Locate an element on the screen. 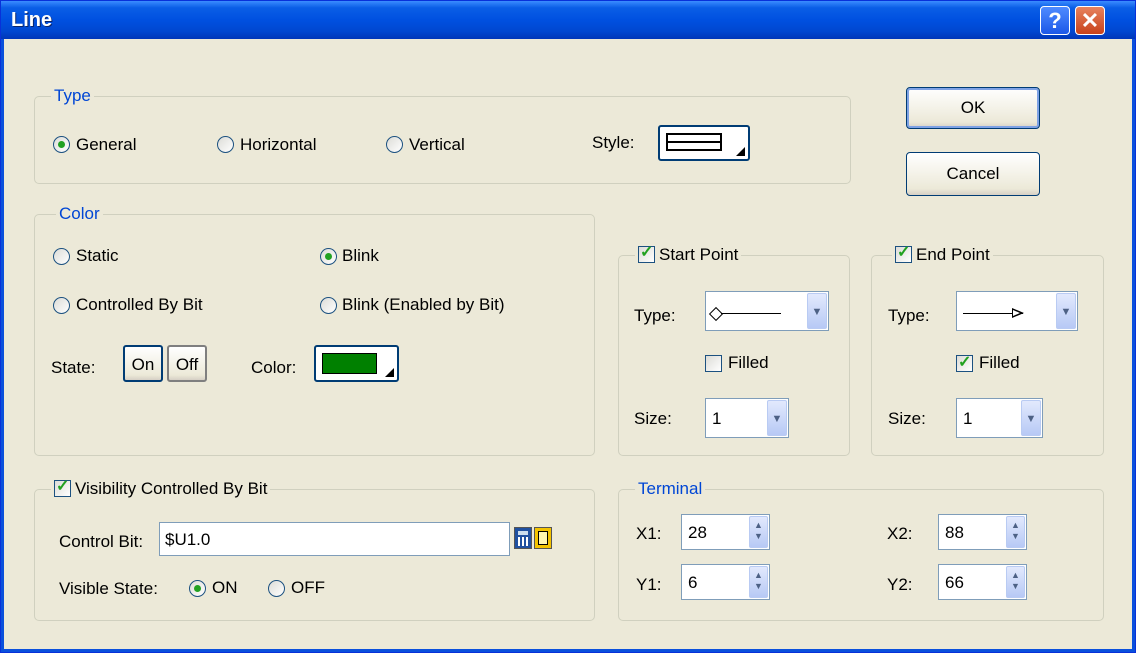  y1-label: Y1: is located at coordinates (649, 584).